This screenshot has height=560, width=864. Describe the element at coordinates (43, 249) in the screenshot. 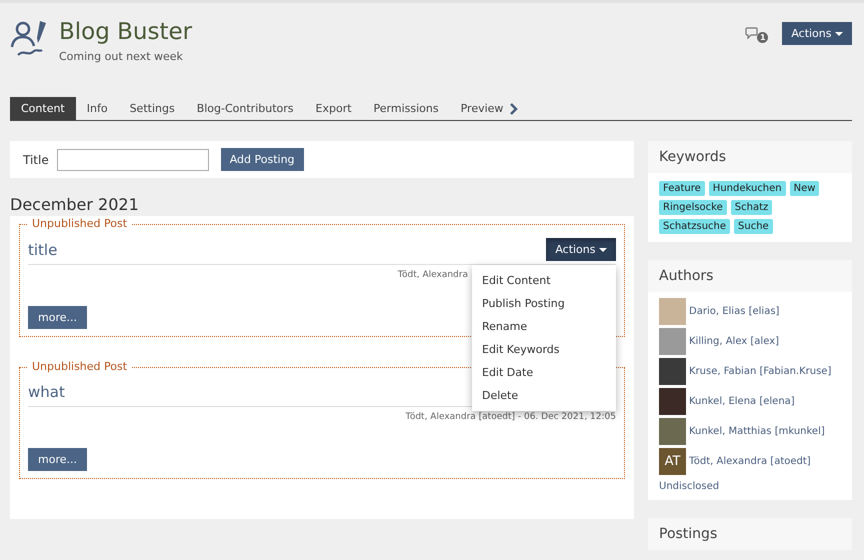

I see `posting-title: title` at that location.